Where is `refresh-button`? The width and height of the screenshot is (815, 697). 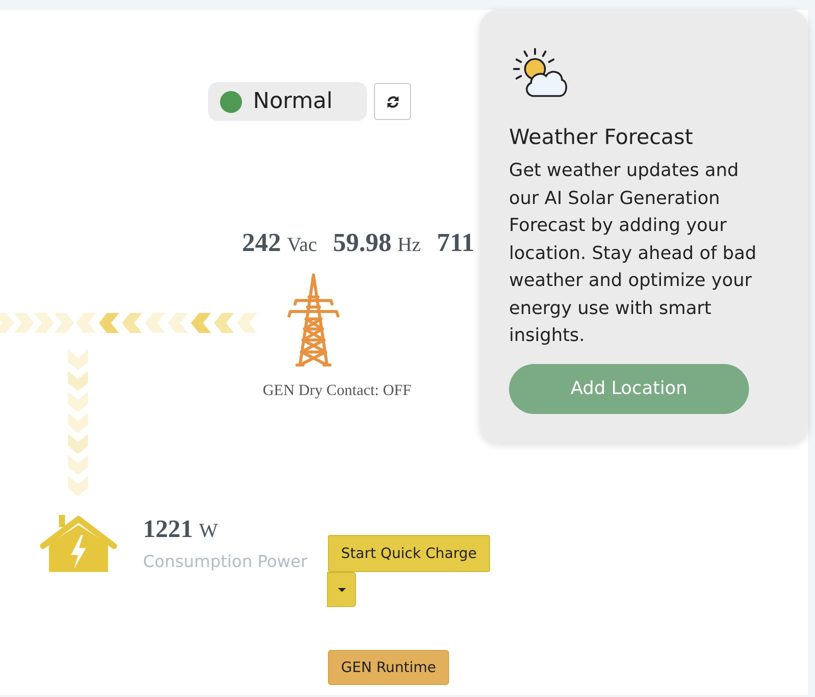
refresh-button is located at coordinates (392, 101).